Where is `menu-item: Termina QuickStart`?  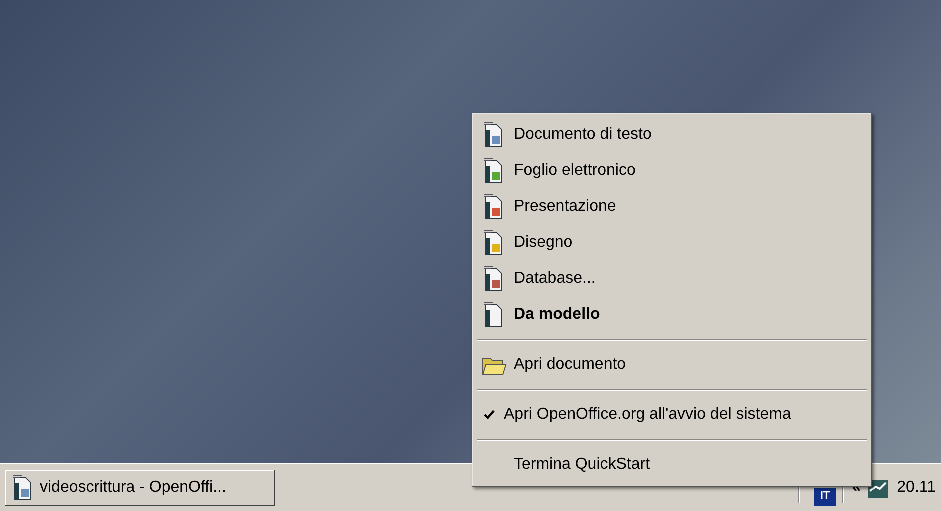
menu-item: Termina QuickStart is located at coordinates (672, 465).